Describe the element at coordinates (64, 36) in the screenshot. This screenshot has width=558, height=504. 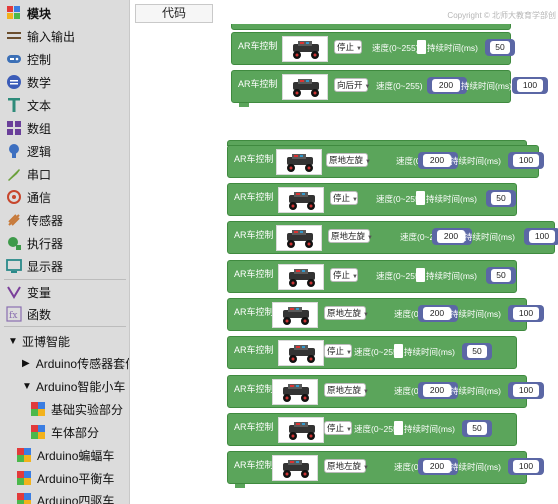
I see `category-io: 输入输出` at that location.